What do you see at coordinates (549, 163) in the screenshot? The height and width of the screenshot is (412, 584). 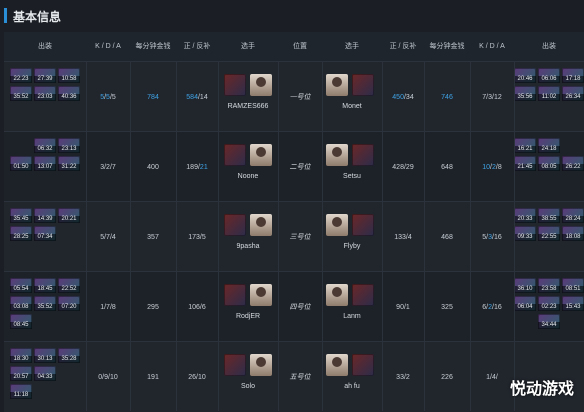 I see `item-icon: 08:05` at bounding box center [549, 163].